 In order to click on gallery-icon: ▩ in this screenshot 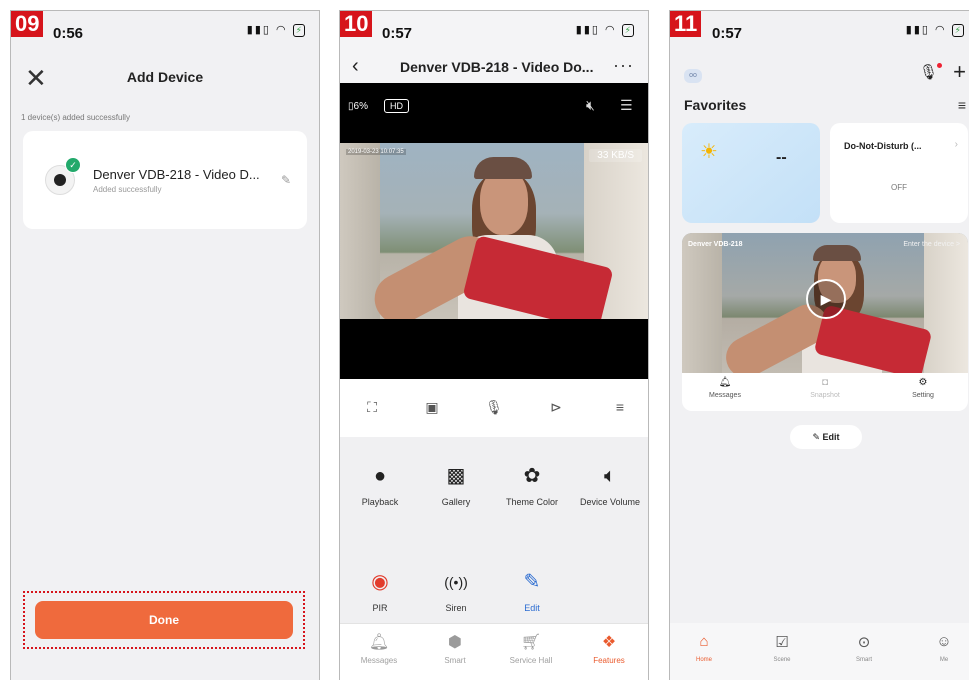, I will do `click(456, 476)`.